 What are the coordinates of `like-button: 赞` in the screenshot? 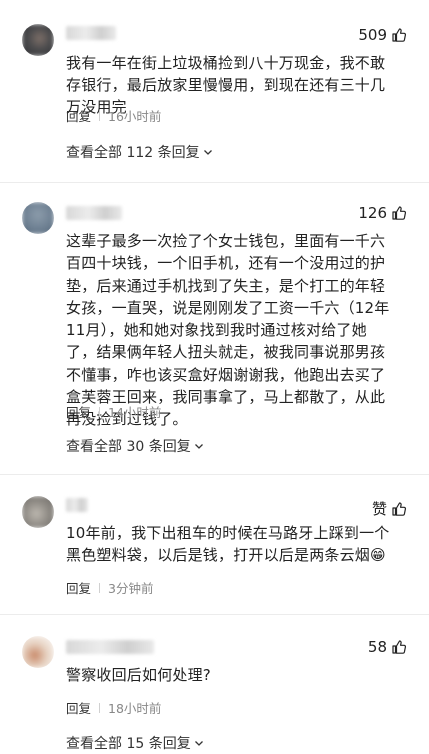 It's located at (389, 508).